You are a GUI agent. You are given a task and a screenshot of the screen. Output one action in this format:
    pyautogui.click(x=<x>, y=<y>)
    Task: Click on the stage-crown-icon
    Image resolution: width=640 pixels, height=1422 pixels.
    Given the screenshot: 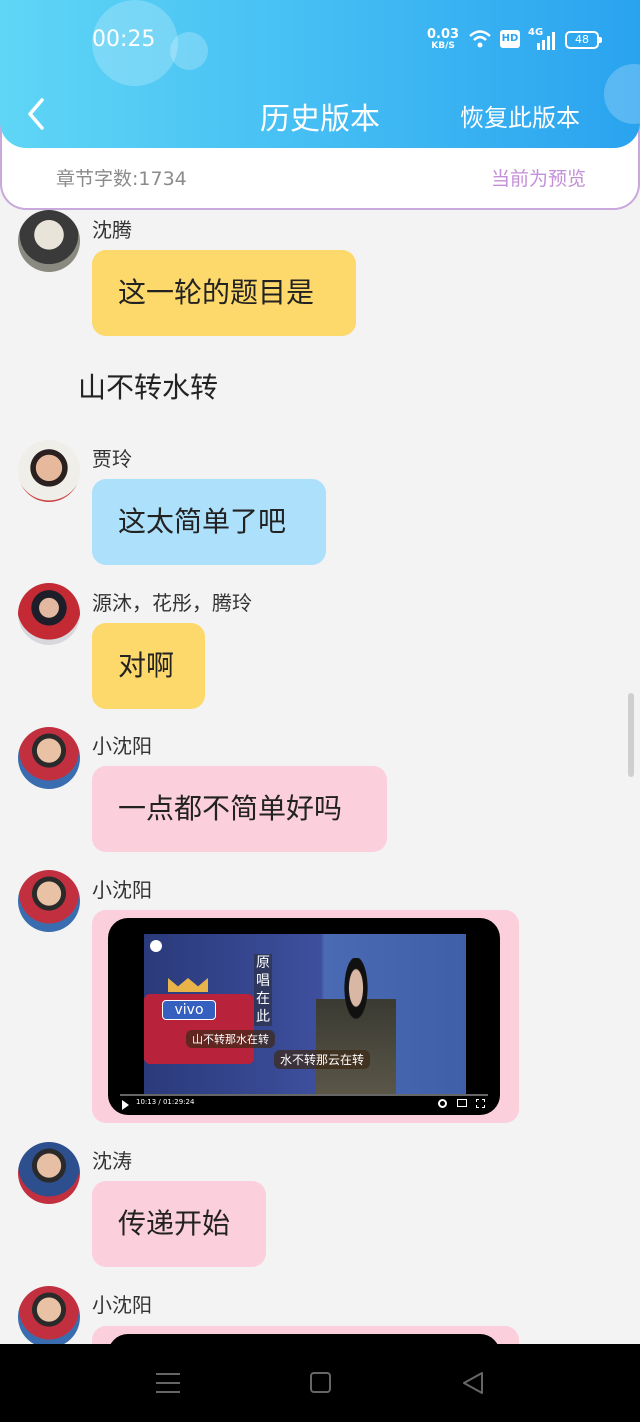 What is the action you would take?
    pyautogui.click(x=188, y=985)
    